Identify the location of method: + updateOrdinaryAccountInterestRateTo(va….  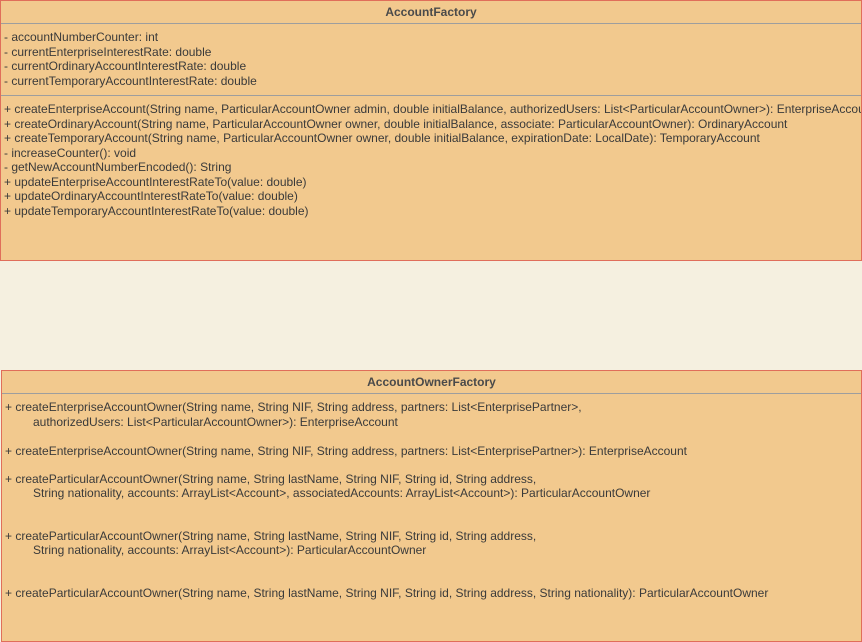
(151, 196).